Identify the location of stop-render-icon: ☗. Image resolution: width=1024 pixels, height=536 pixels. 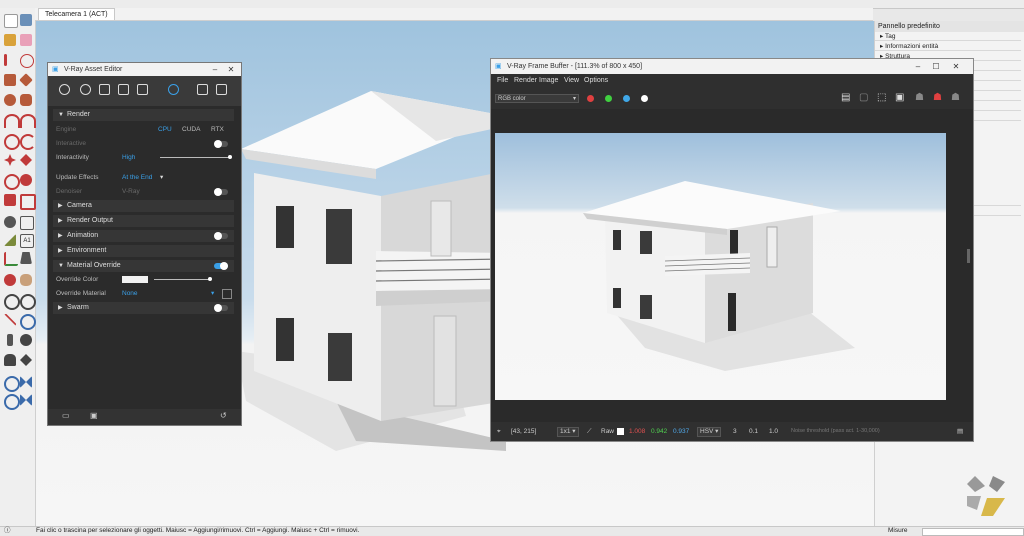
(937, 97).